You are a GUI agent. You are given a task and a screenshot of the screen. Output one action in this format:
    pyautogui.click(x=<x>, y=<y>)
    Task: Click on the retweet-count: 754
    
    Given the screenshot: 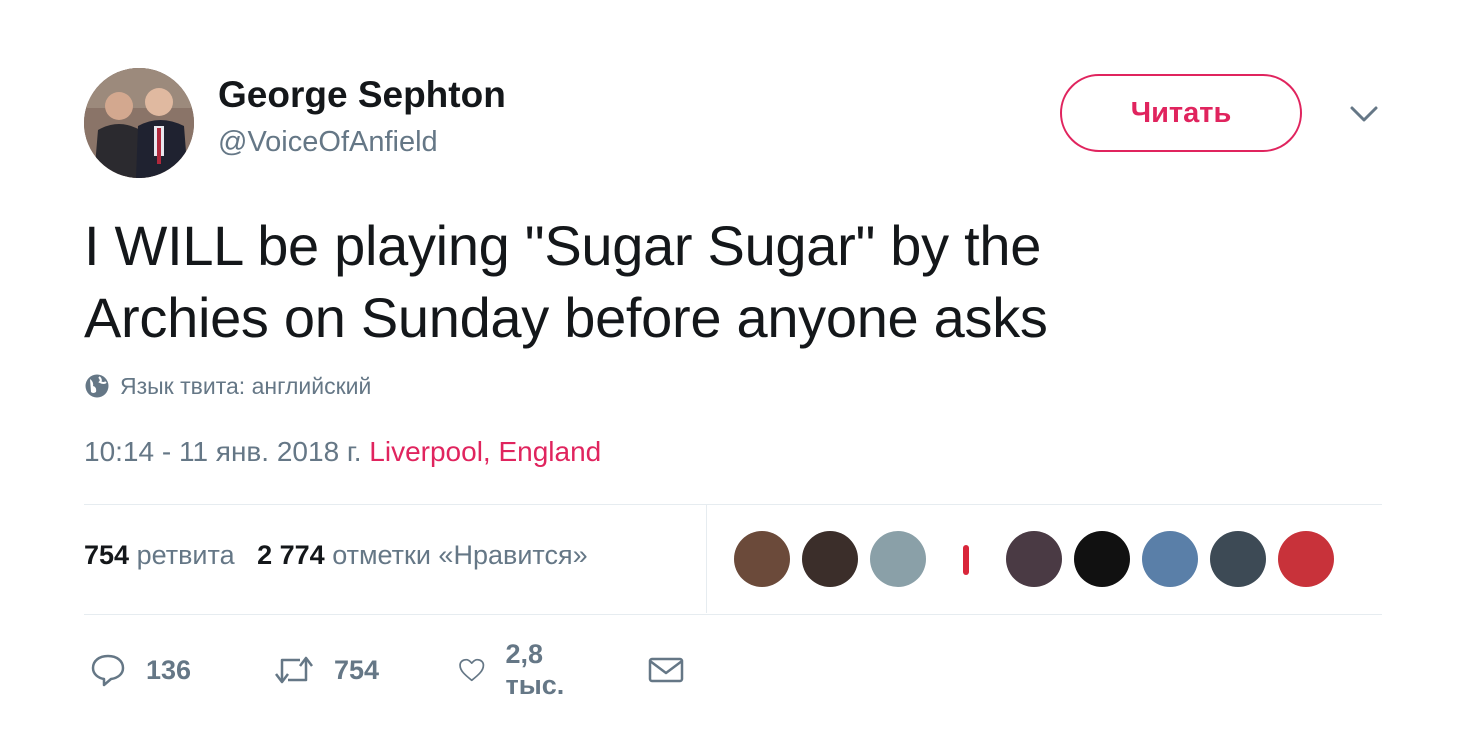 What is the action you would take?
    pyautogui.click(x=357, y=669)
    